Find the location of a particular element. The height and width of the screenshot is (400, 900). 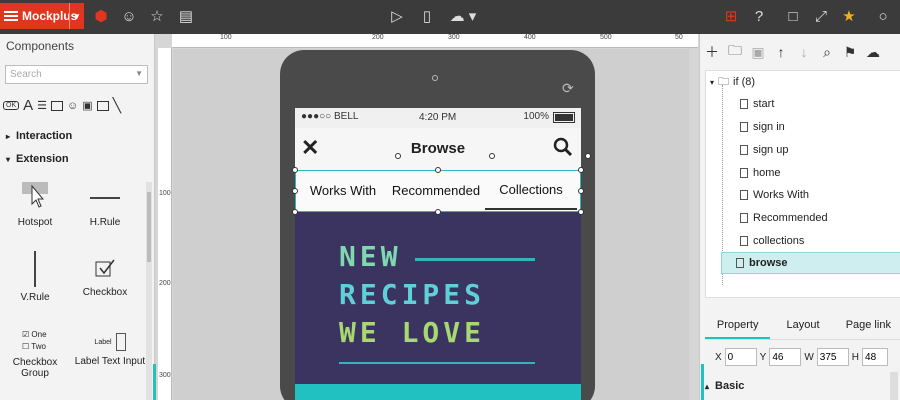

category-interaction: ▸ Interaction is located at coordinates (77, 137).